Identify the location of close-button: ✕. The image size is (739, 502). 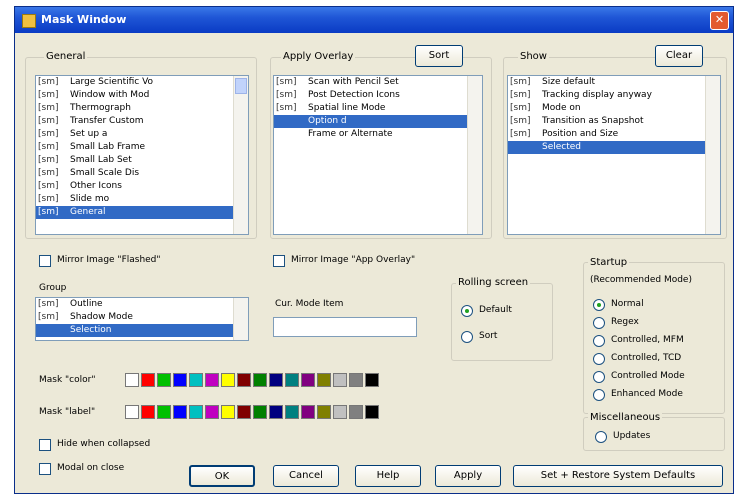
(719, 20).